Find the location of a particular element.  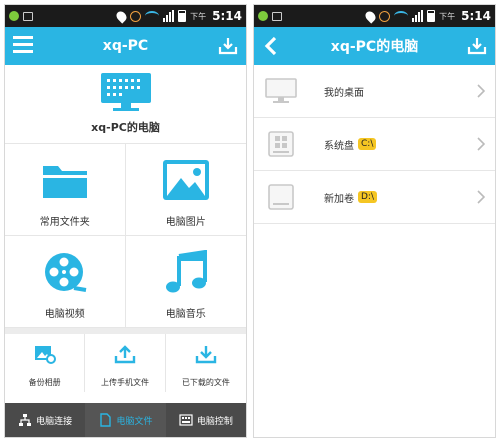

list-item-system-drive: 系统盘 C:\ is located at coordinates (374, 144).